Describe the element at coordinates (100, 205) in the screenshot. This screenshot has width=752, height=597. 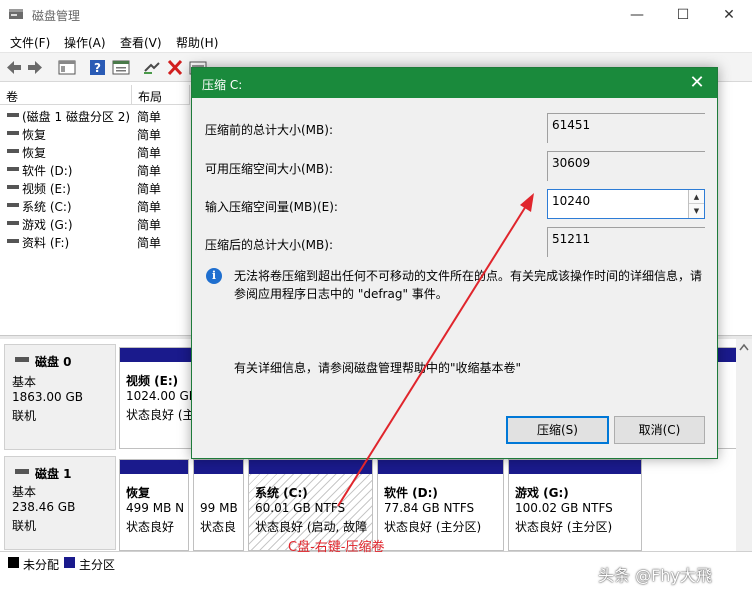
I see `volume-row: 系统 (C:) 简单` at that location.